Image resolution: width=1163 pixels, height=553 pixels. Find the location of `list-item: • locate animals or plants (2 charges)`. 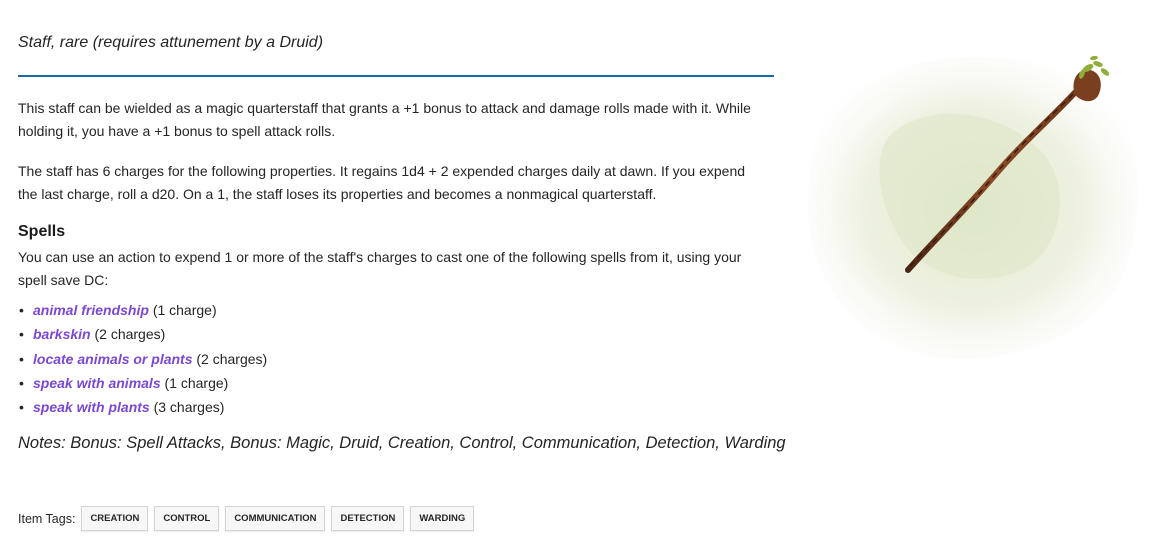

list-item: • locate animals or plants (2 charges) is located at coordinates (142, 359).